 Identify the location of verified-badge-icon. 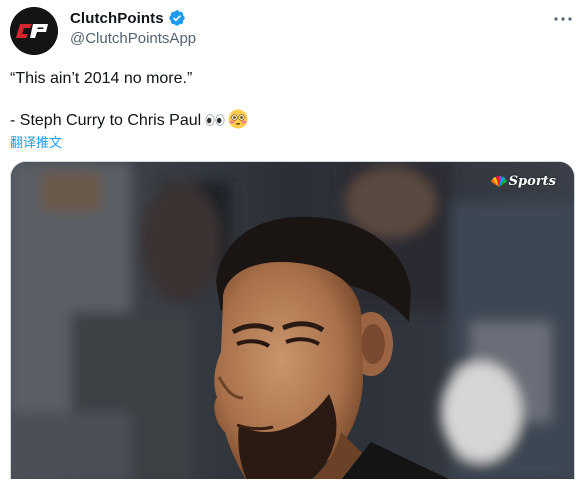
(177, 18).